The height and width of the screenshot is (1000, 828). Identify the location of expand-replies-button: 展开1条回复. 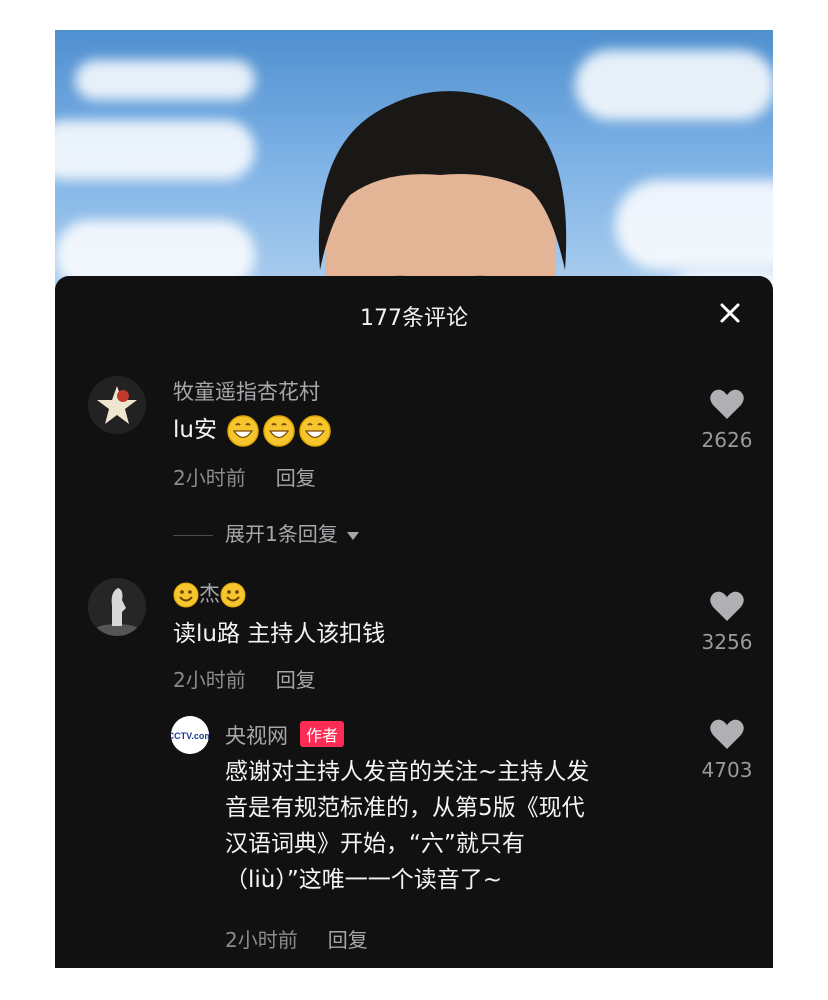
(266, 532).